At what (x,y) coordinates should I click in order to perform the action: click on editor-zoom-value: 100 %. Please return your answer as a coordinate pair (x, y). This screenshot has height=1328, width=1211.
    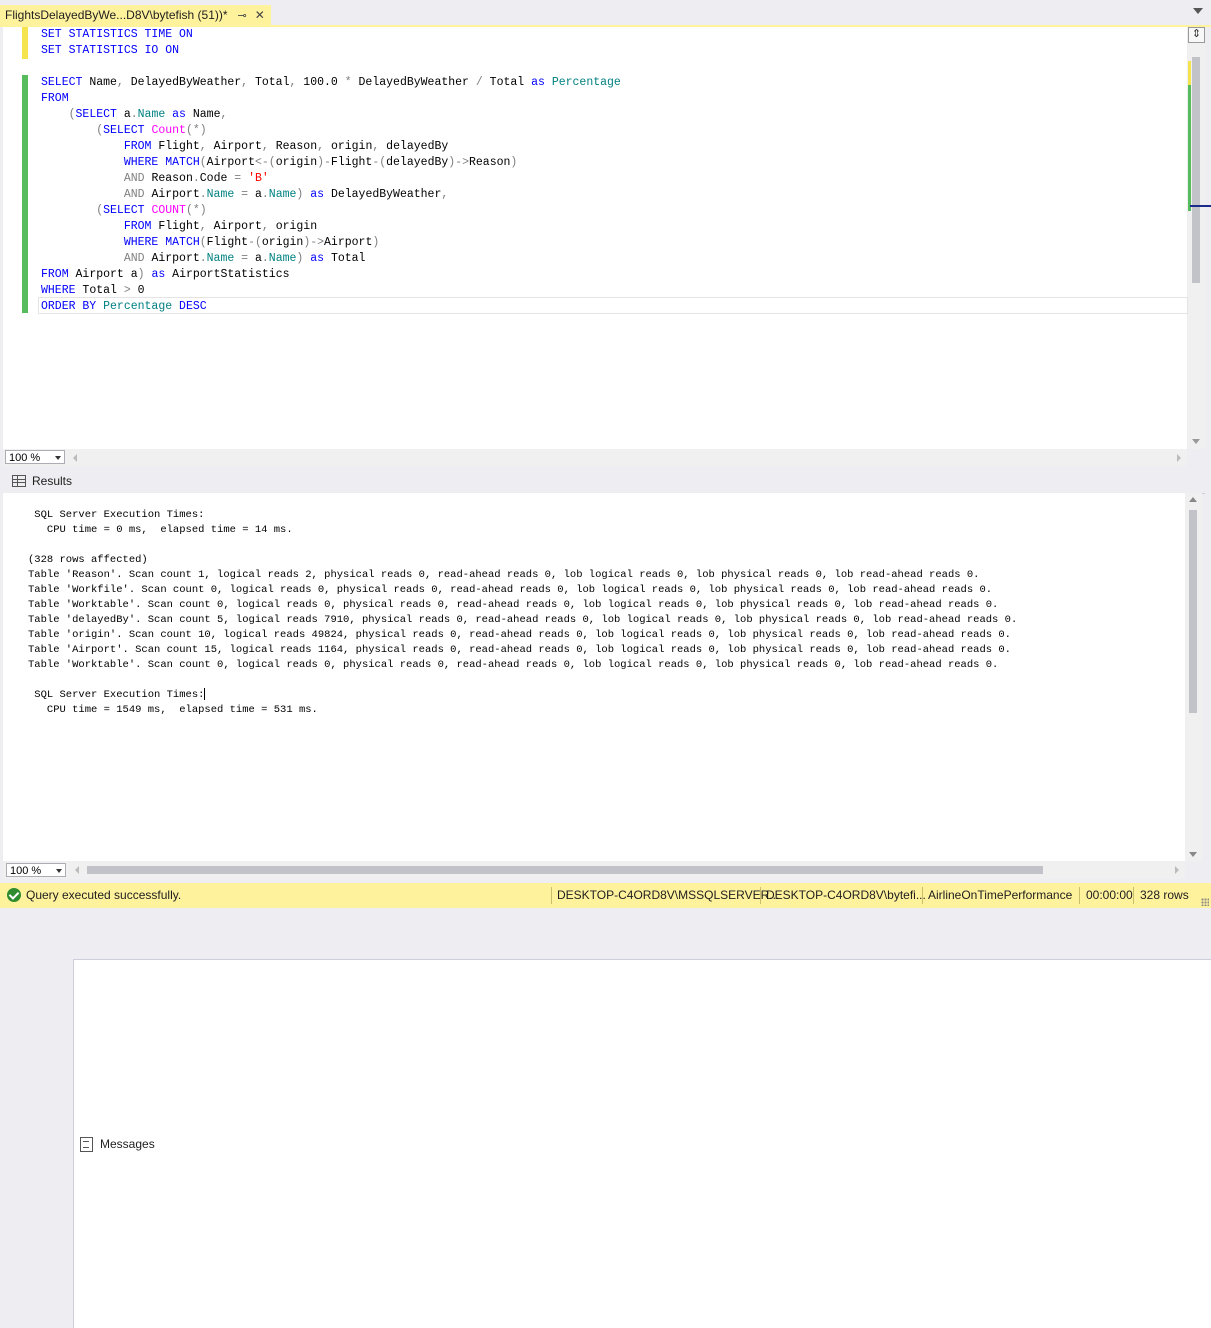
    Looking at the image, I should click on (25, 458).